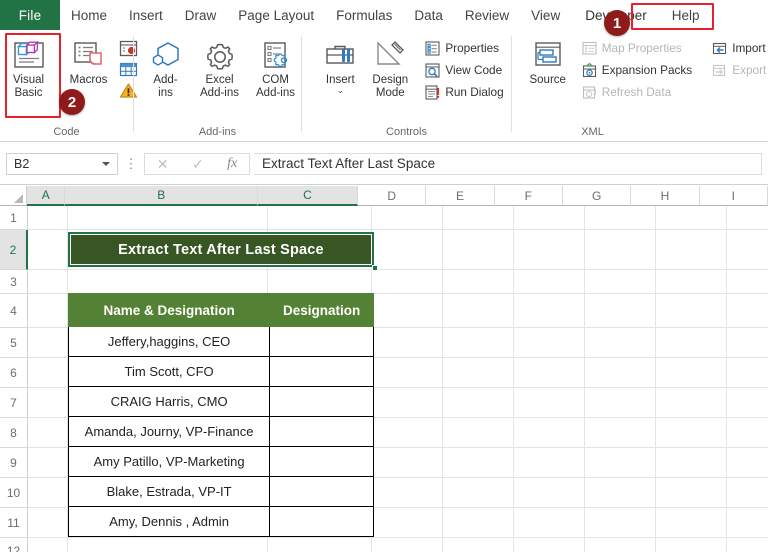 This screenshot has width=768, height=552. Describe the element at coordinates (276, 15) in the screenshot. I see `tab-page-layout: Page Layout` at that location.